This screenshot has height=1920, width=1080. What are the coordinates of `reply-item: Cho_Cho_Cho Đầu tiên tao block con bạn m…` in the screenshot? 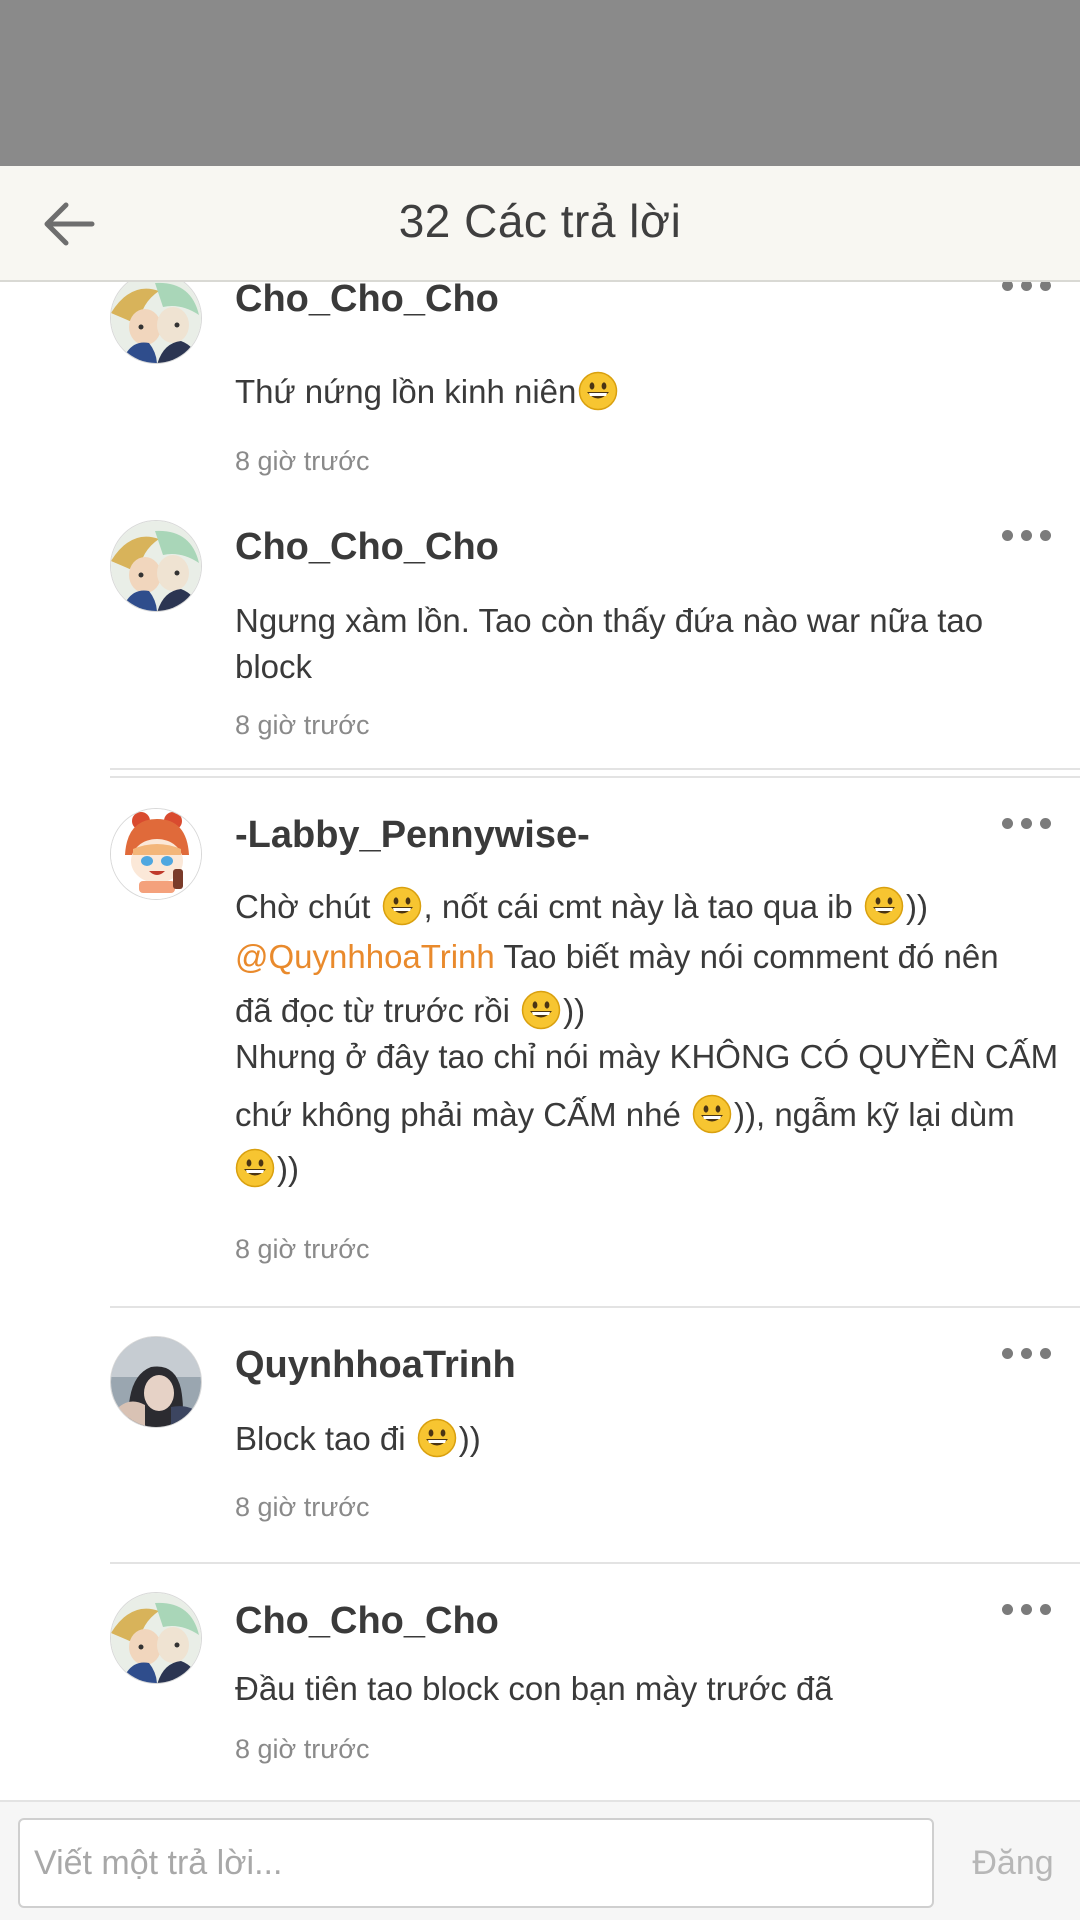 It's located at (595, 1681).